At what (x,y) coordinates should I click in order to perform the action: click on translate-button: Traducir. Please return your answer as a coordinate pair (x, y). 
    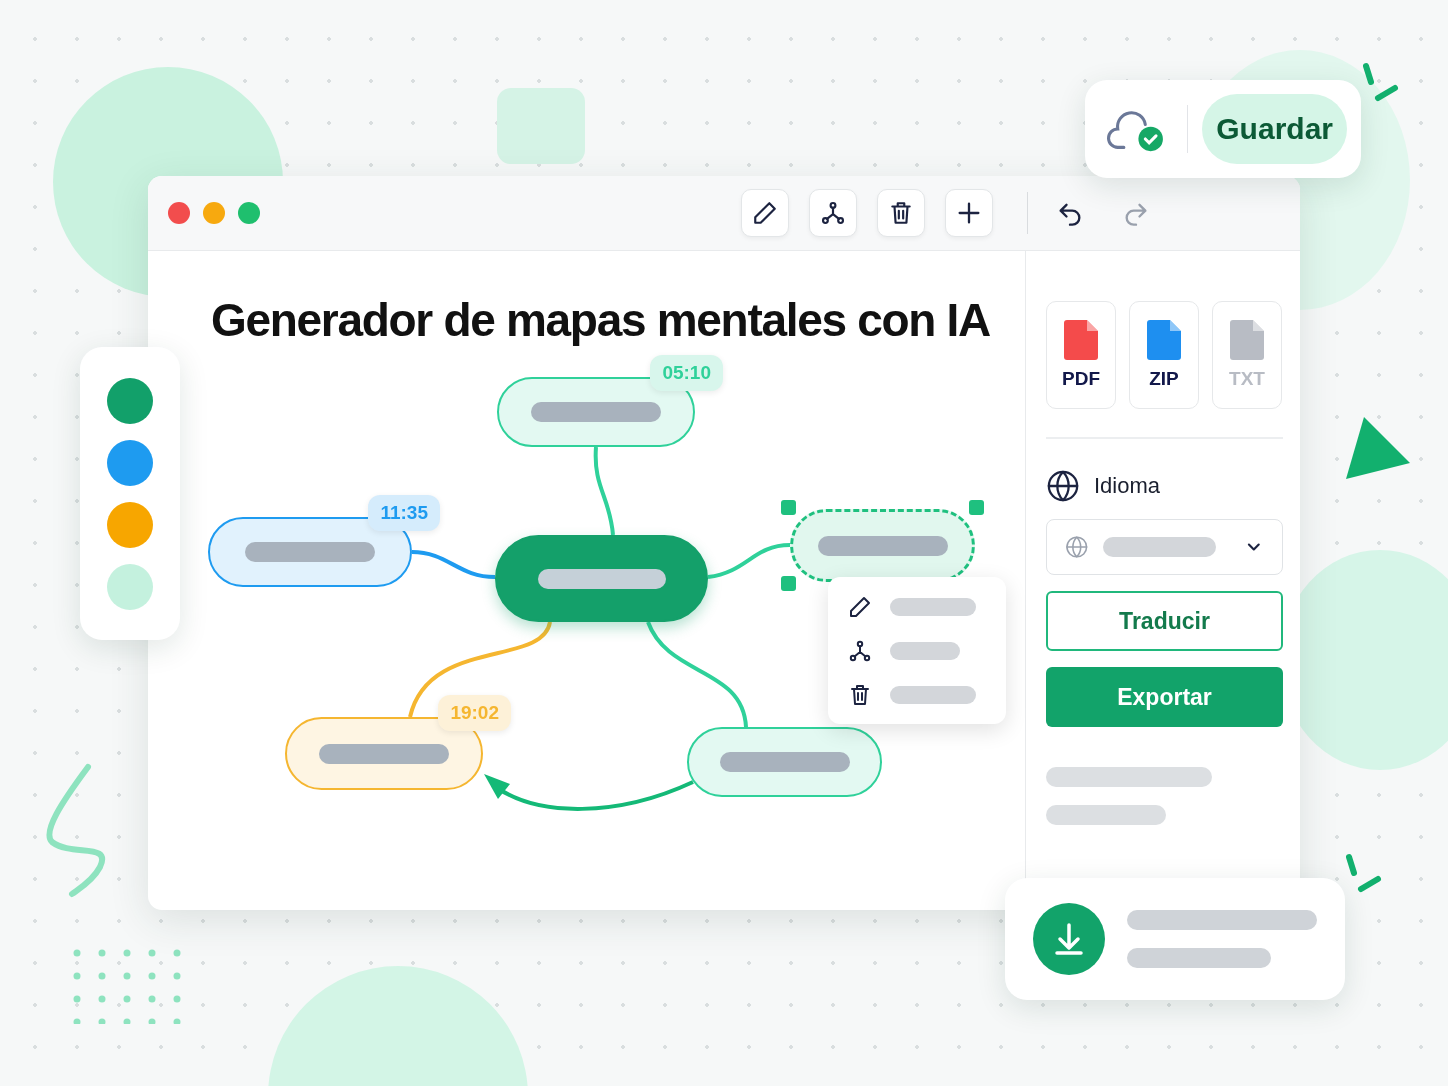
    Looking at the image, I should click on (1164, 621).